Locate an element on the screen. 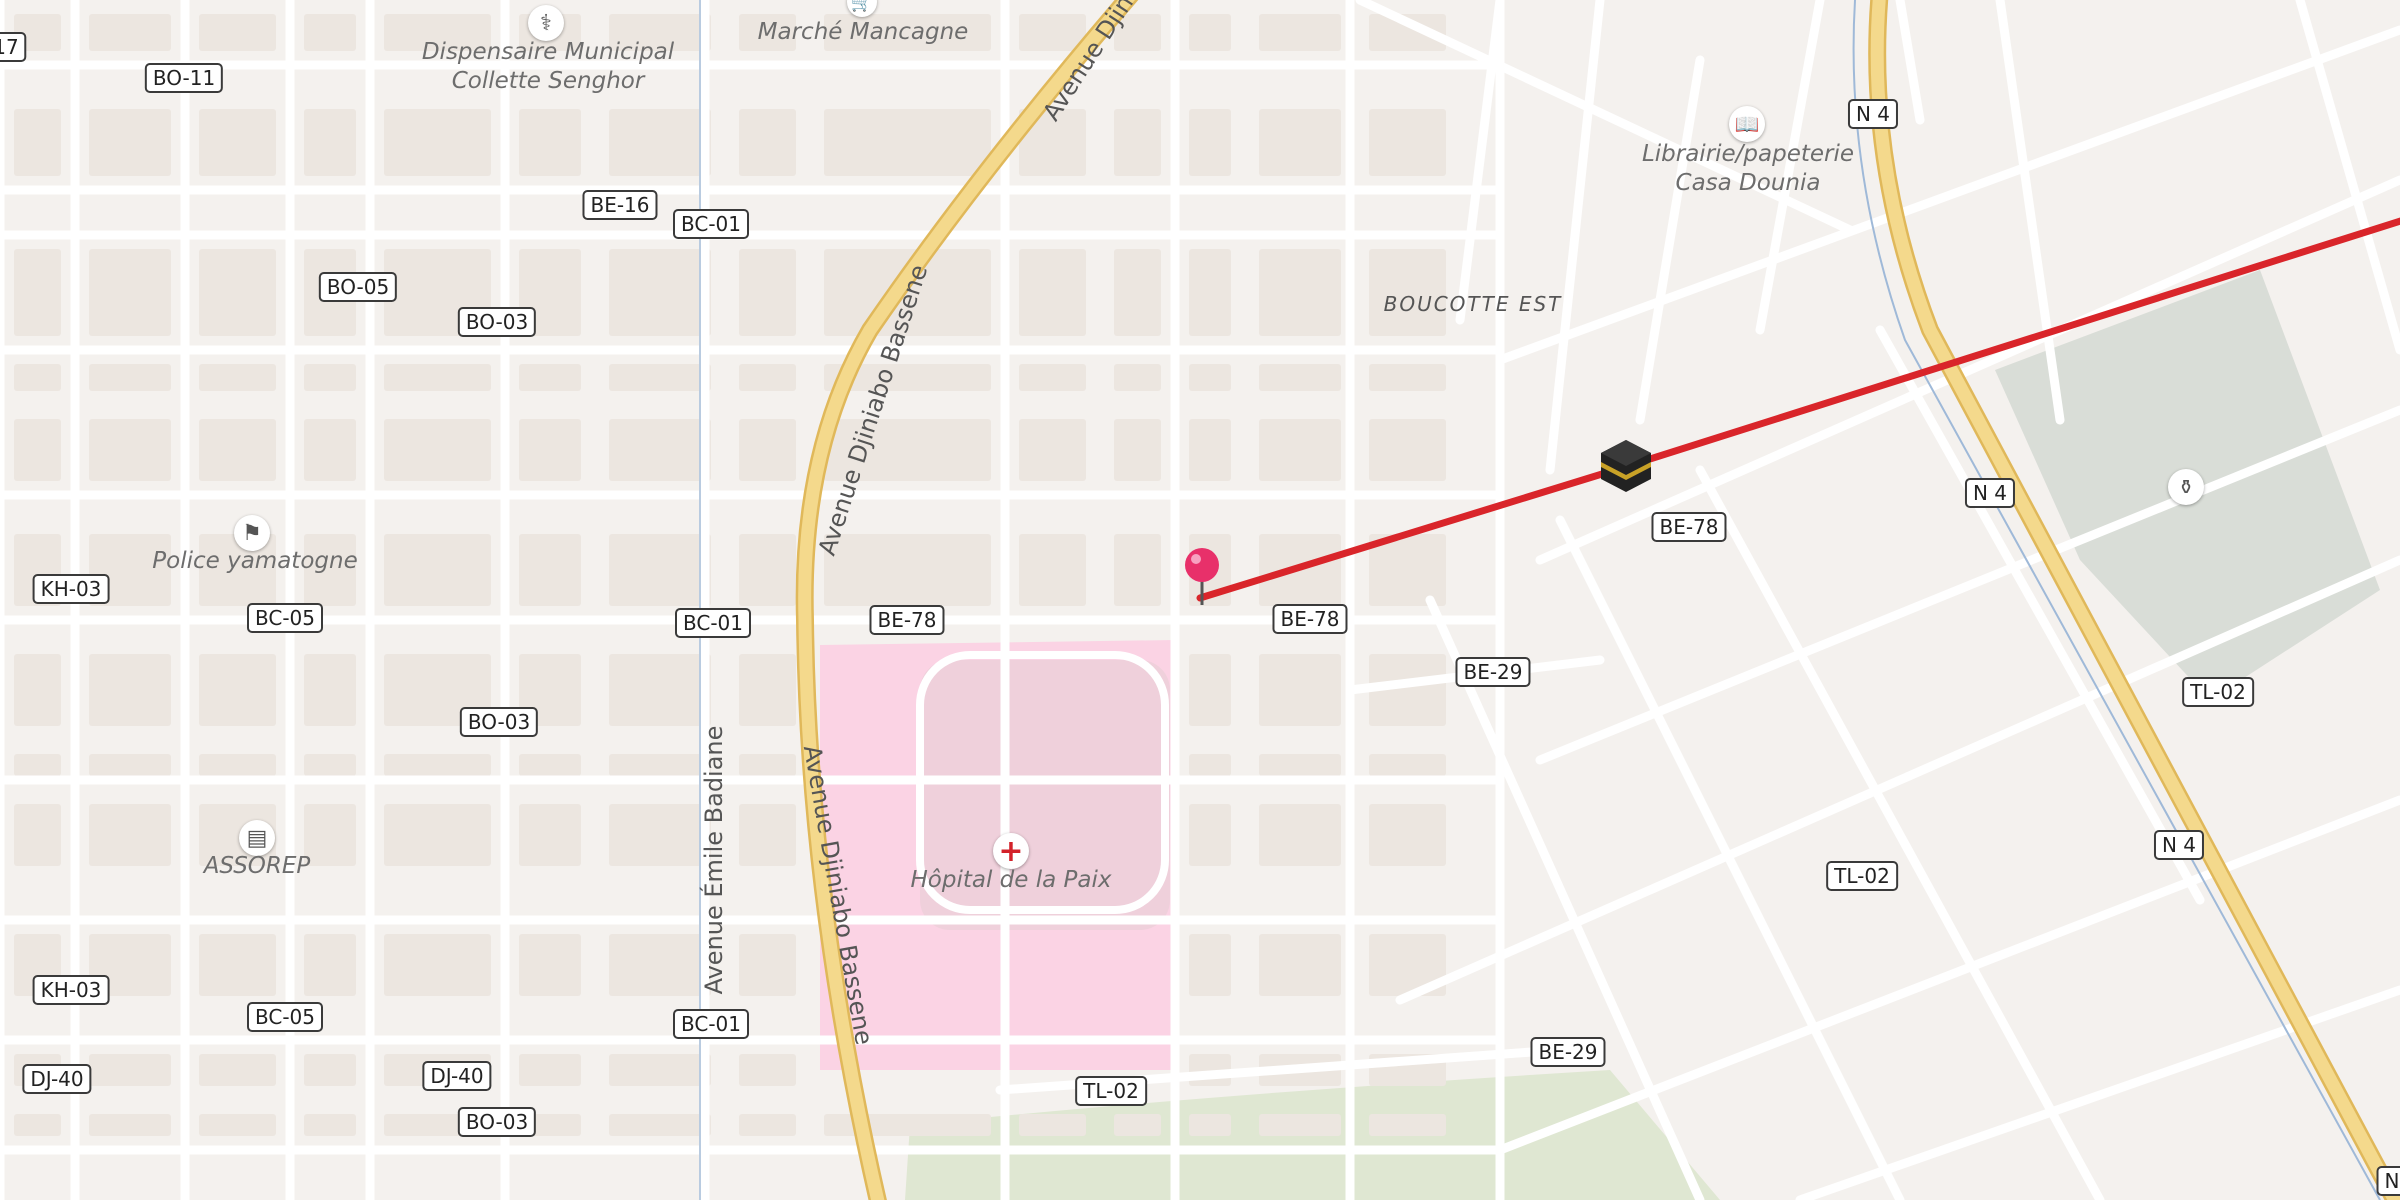 This screenshot has height=1200, width=2400. road-shield-n: N is located at coordinates (2388, 1181).